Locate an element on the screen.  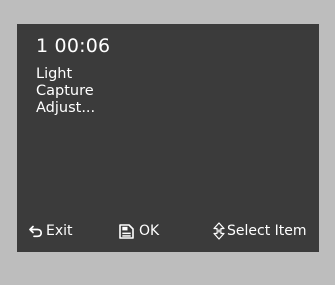
select-item-softkey: Select Item is located at coordinates (260, 231).